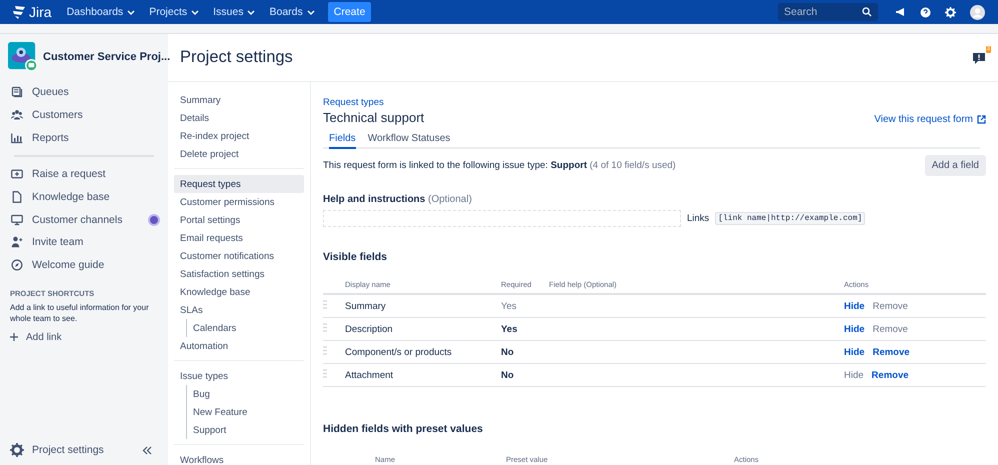  Describe the element at coordinates (790, 218) in the screenshot. I see `link-syntax-example: [link name|http://example.com]` at that location.